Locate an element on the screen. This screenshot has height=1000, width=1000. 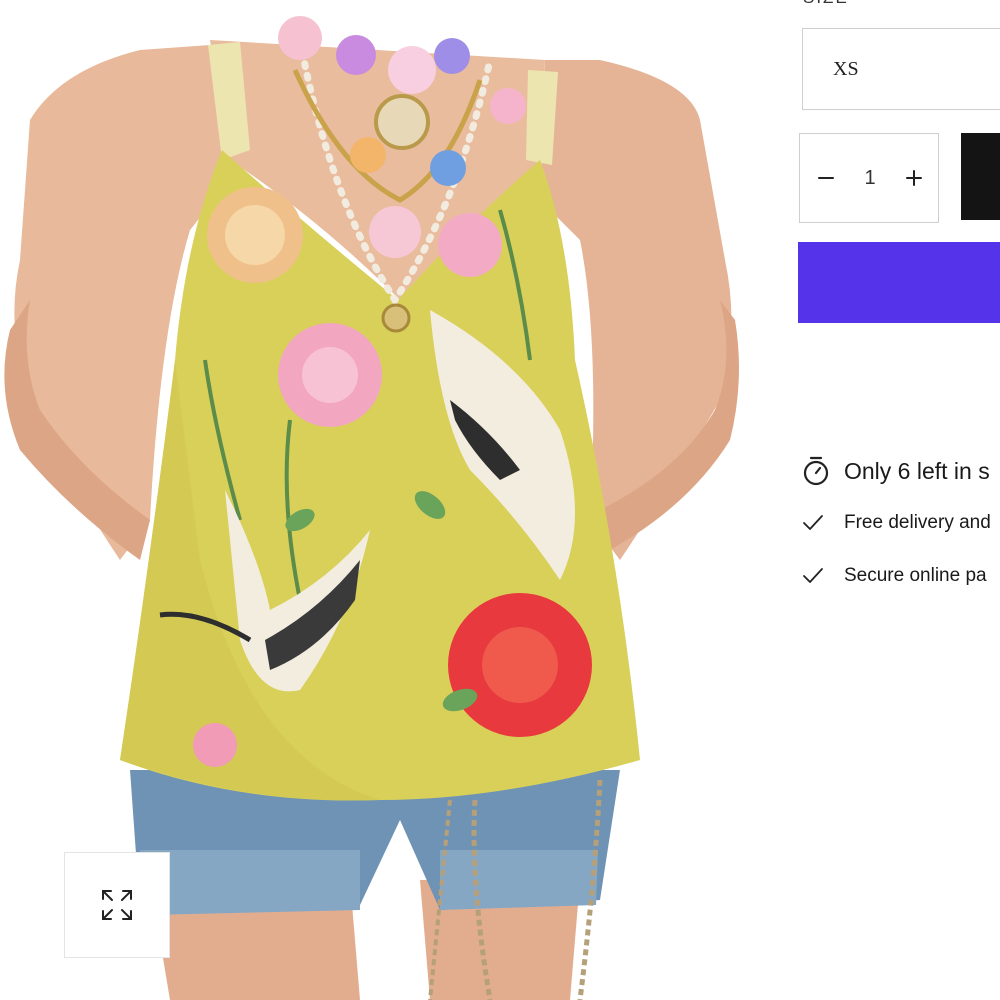
plus-icon is located at coordinates (914, 178).